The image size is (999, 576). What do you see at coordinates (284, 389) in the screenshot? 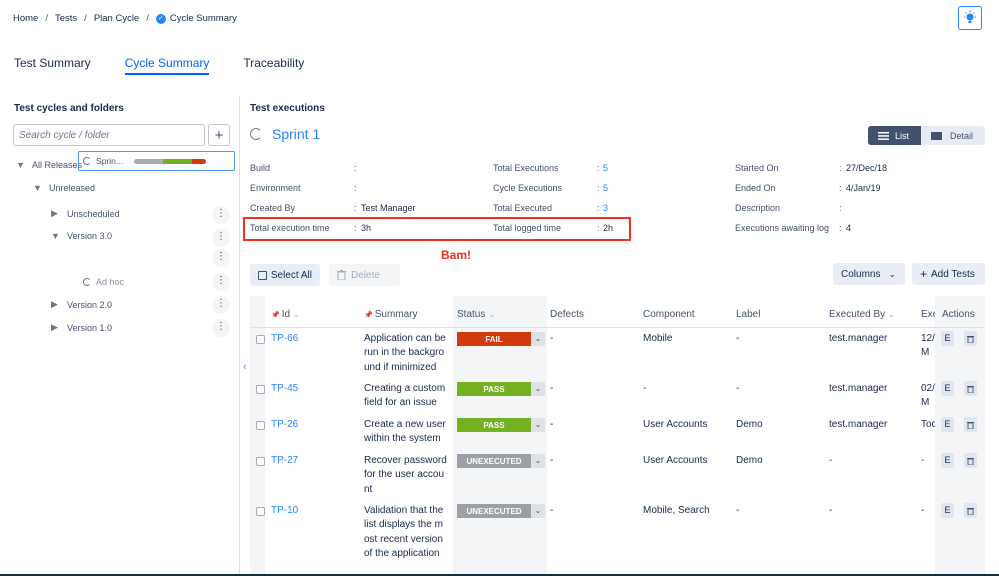
I see `issue-id-link: TP-45` at bounding box center [284, 389].